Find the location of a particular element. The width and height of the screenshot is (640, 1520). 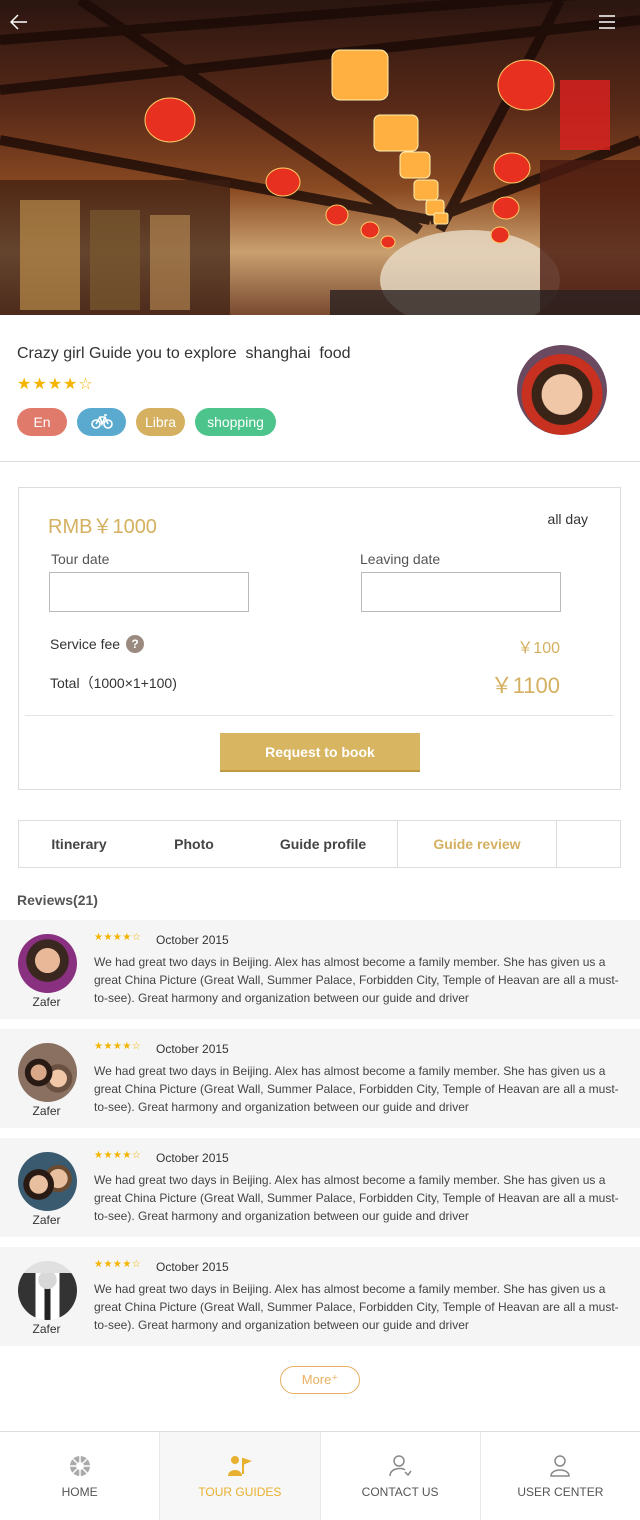

service-fee-value: ￥100 is located at coordinates (538, 648).